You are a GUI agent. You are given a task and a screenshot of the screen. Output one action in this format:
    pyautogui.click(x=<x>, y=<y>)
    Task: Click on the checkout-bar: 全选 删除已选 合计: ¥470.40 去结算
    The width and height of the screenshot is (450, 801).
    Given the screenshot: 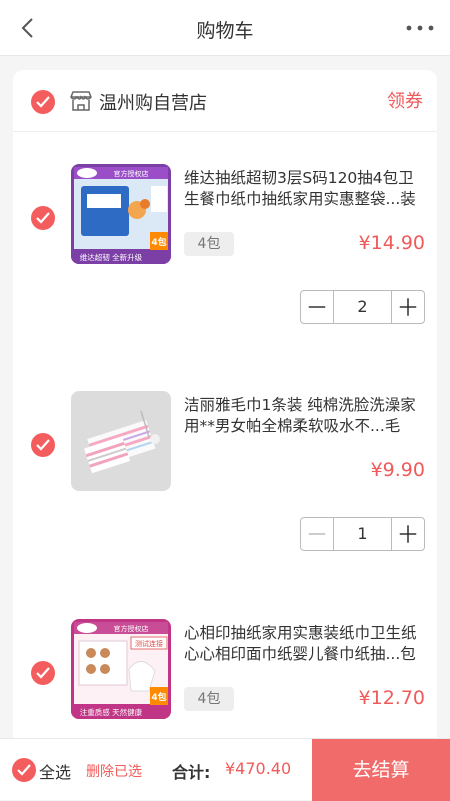 What is the action you would take?
    pyautogui.click(x=225, y=769)
    